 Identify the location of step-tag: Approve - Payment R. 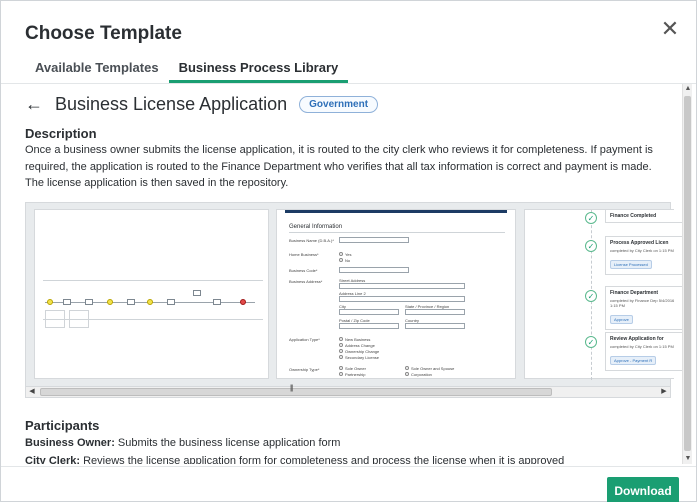
(633, 360).